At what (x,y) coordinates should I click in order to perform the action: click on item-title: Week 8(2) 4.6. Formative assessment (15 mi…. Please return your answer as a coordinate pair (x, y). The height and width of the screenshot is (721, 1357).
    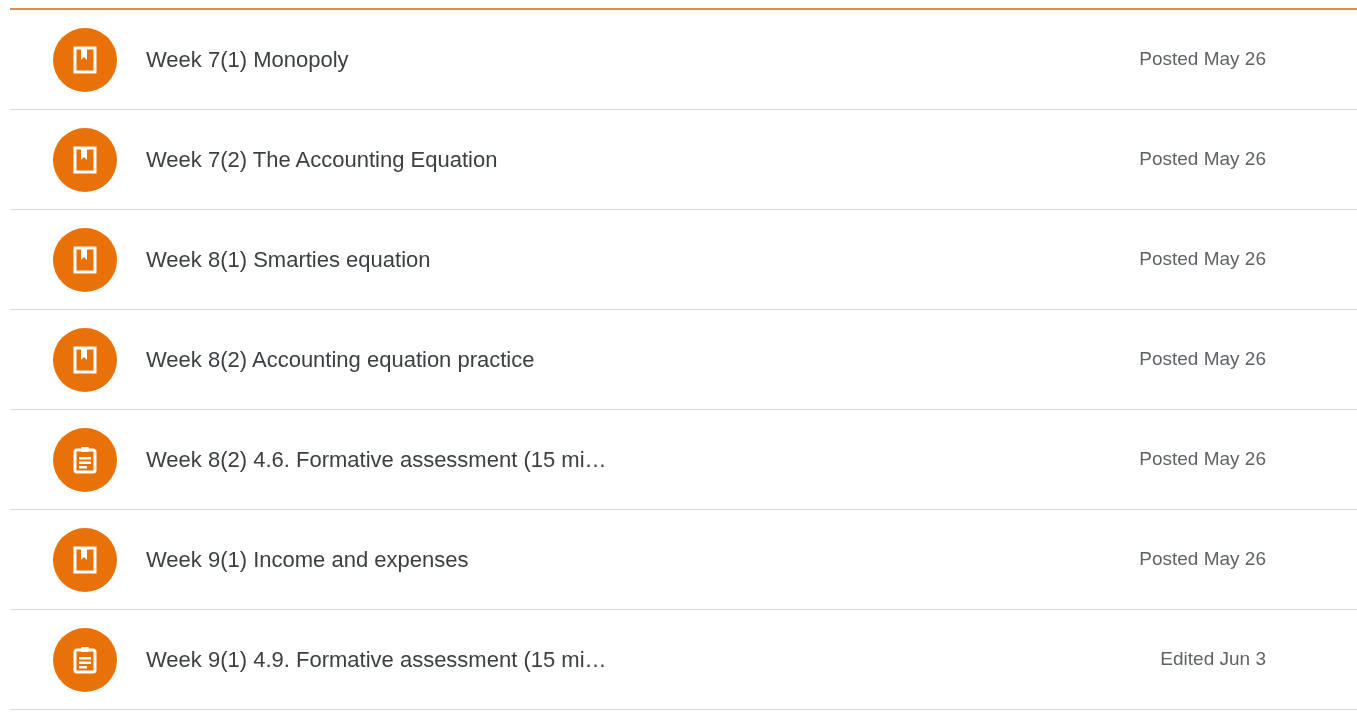
    Looking at the image, I should click on (376, 459).